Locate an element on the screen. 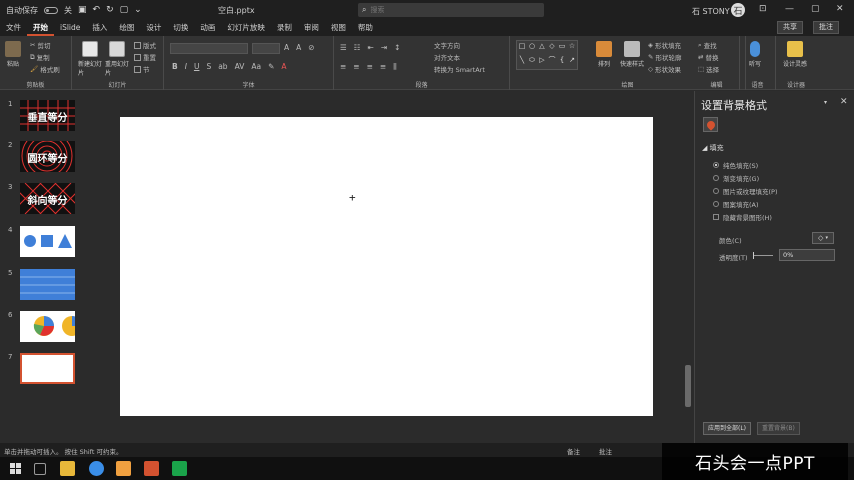 This screenshot has width=854, height=480. justify-icon: ≡ is located at coordinates (383, 67).